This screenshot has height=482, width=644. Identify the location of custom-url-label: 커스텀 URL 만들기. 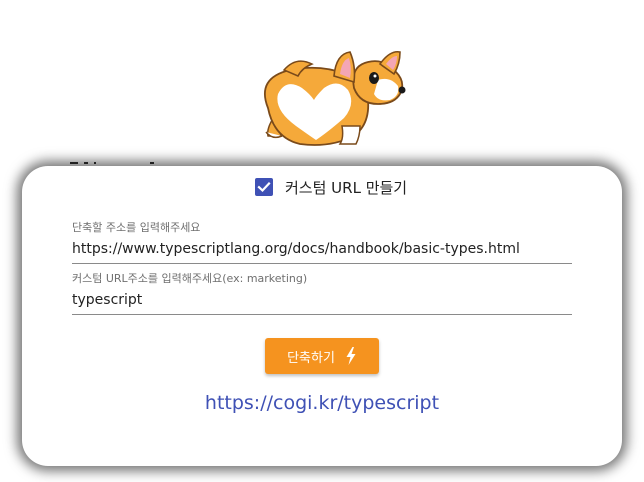
(346, 187).